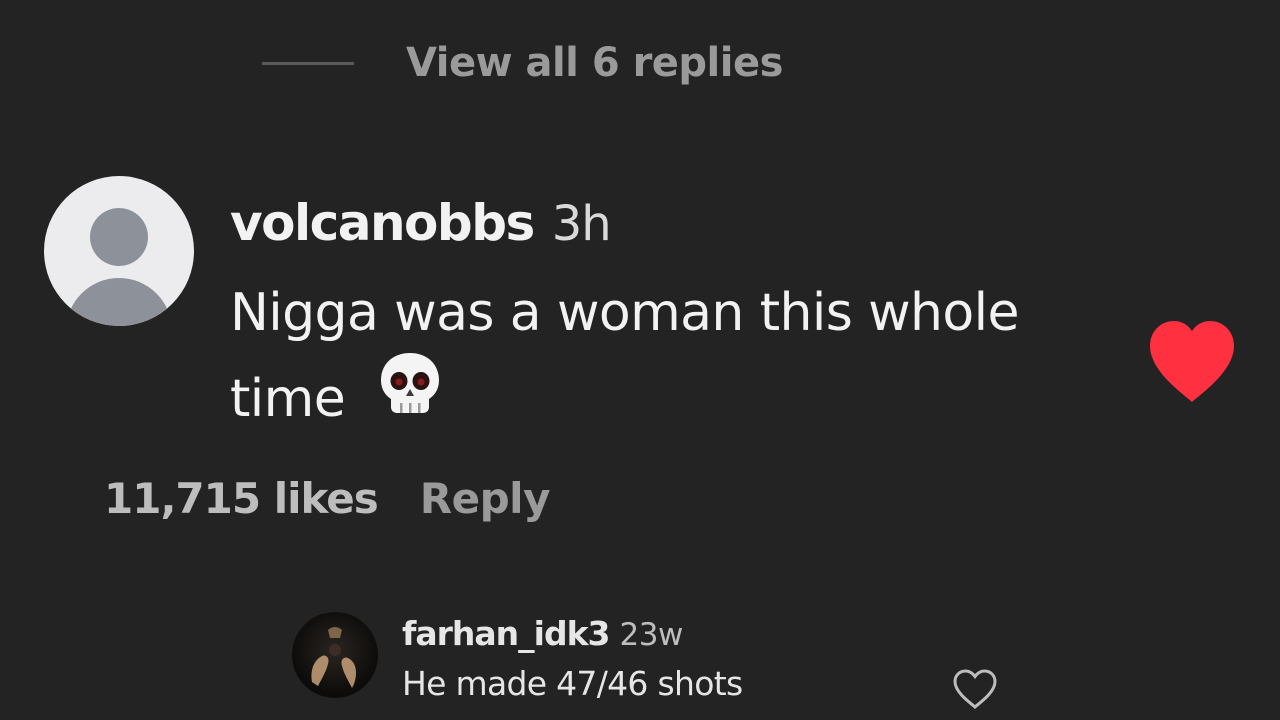  Describe the element at coordinates (119, 237) in the screenshot. I see `default-avatar-head` at that location.